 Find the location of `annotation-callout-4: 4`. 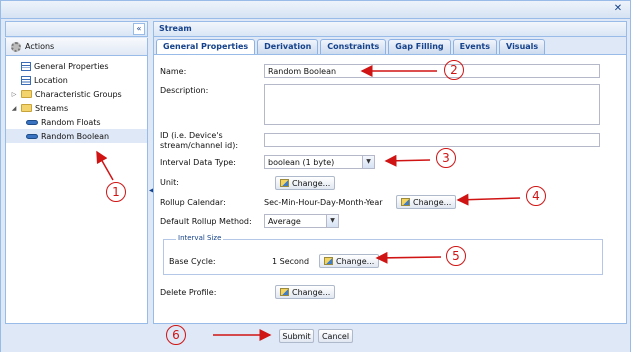

annotation-callout-4: 4 is located at coordinates (536, 196).